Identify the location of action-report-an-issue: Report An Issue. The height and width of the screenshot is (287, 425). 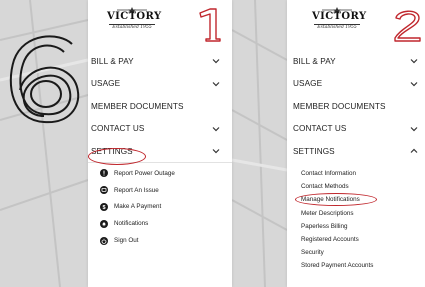
(160, 190).